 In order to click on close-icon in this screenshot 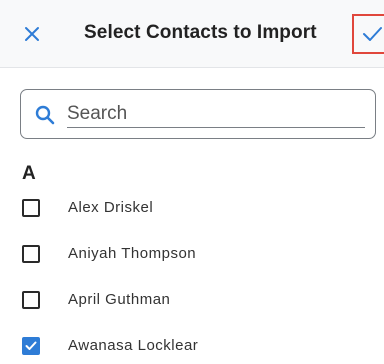, I will do `click(32, 34)`.